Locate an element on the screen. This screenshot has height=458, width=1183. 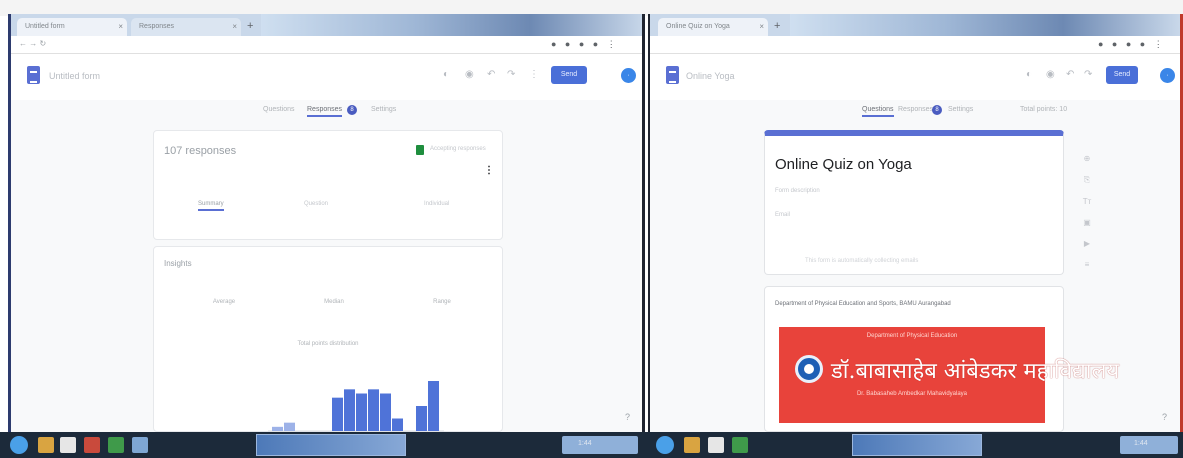
form-title: Online Quiz on Yoga is located at coordinates (843, 164).